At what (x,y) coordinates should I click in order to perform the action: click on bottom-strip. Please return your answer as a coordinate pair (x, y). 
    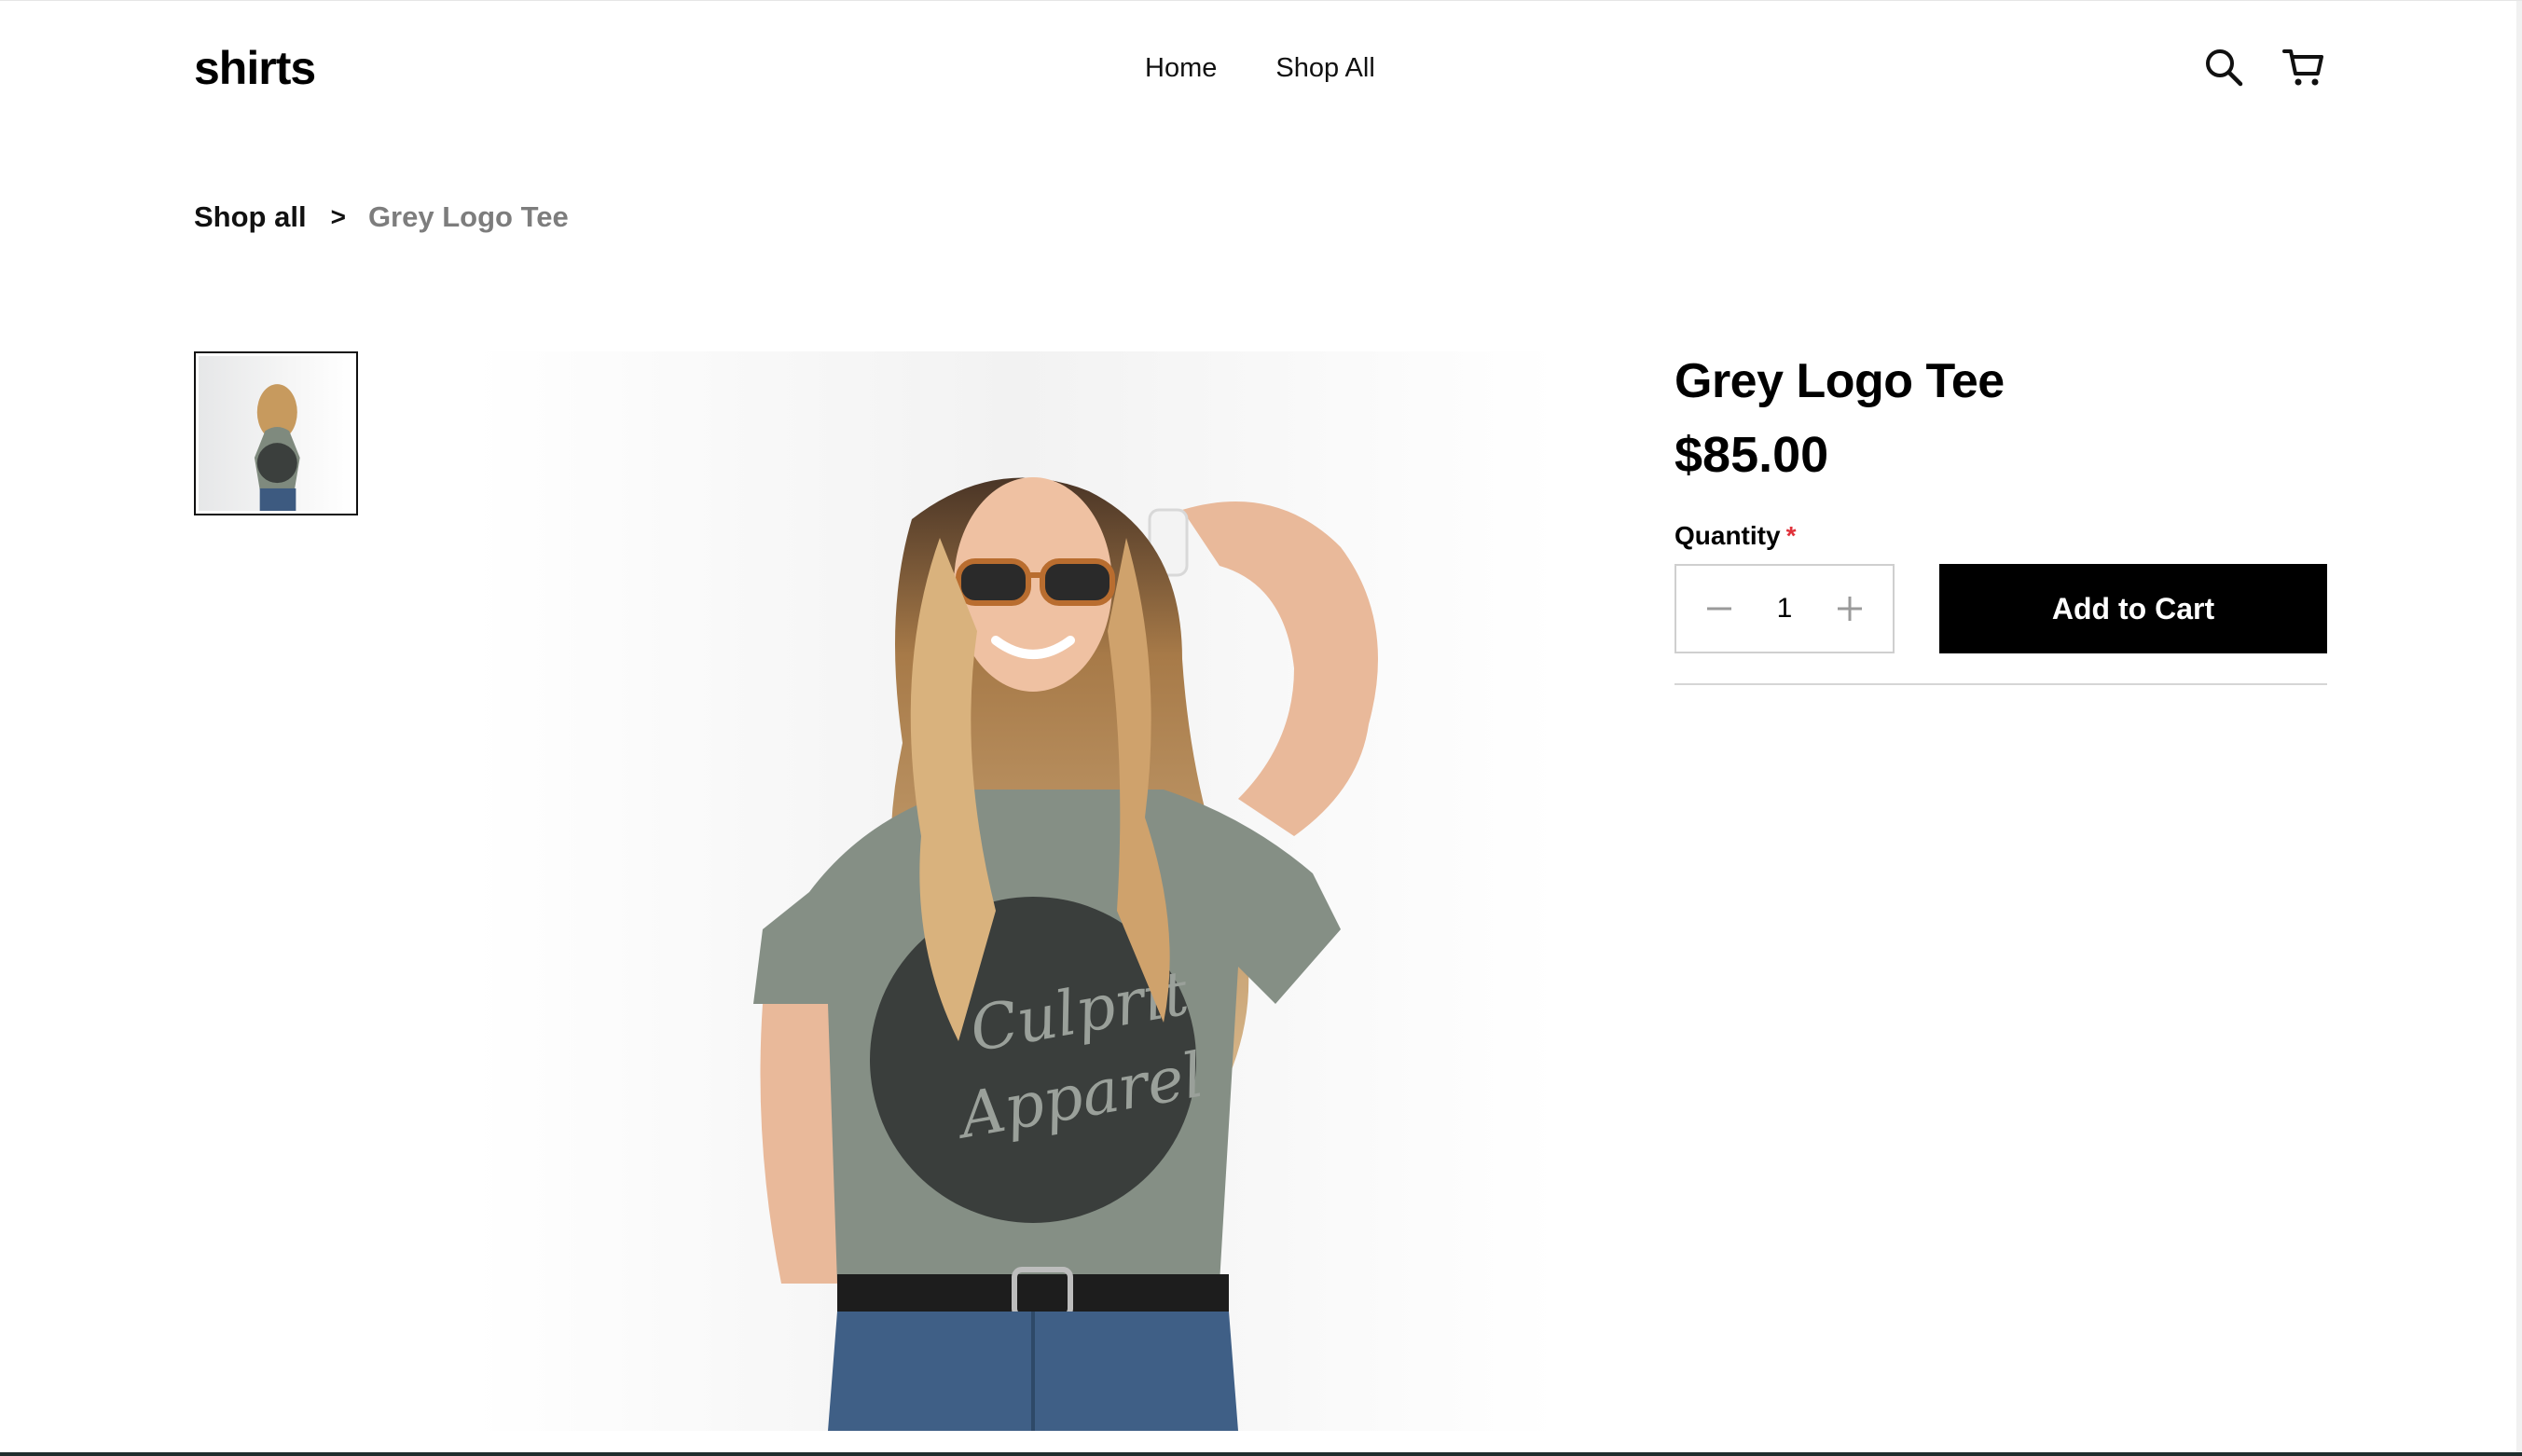
    Looking at the image, I should click on (1261, 1454).